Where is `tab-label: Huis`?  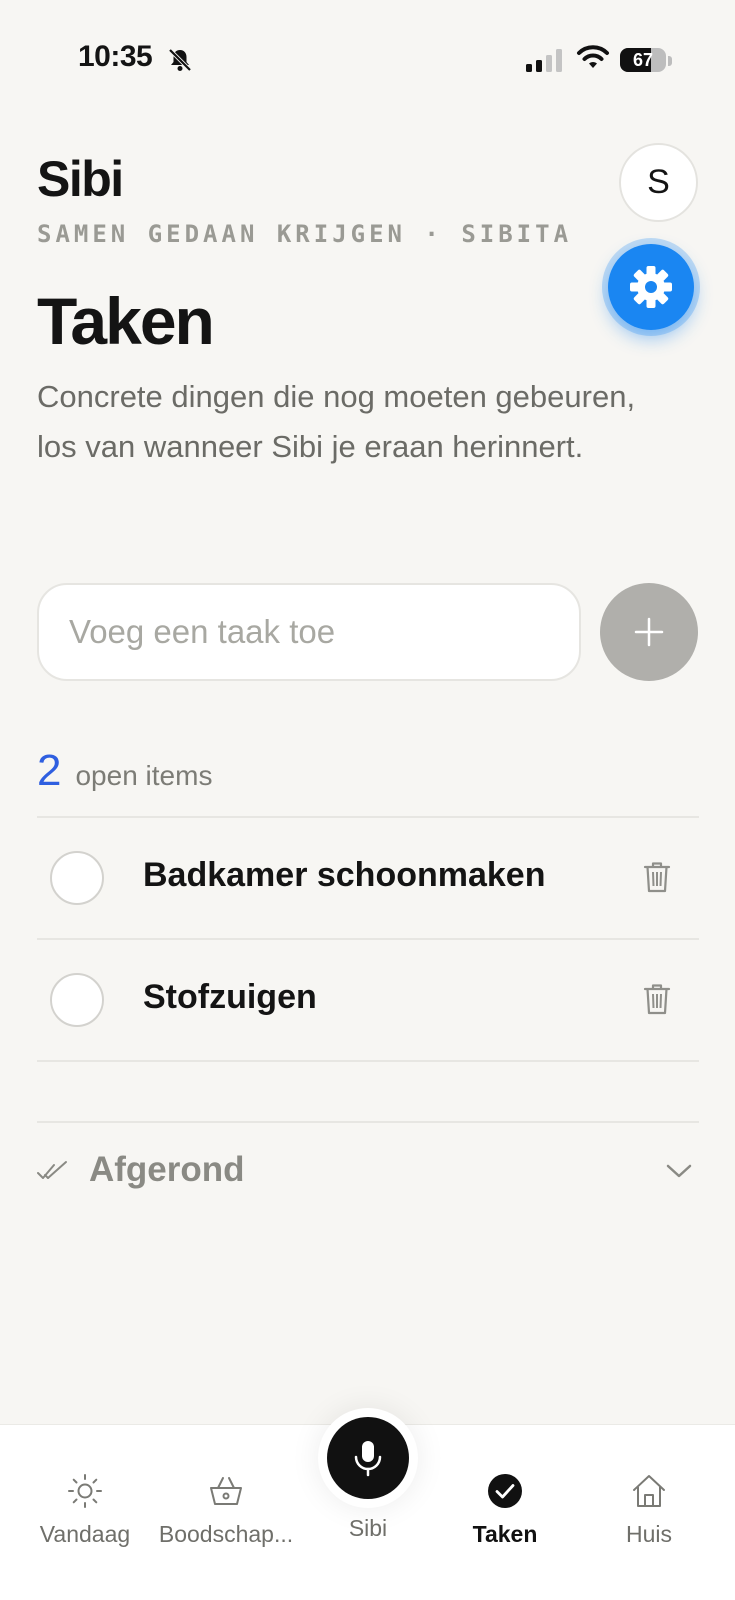
tab-label: Huis is located at coordinates (648, 1534).